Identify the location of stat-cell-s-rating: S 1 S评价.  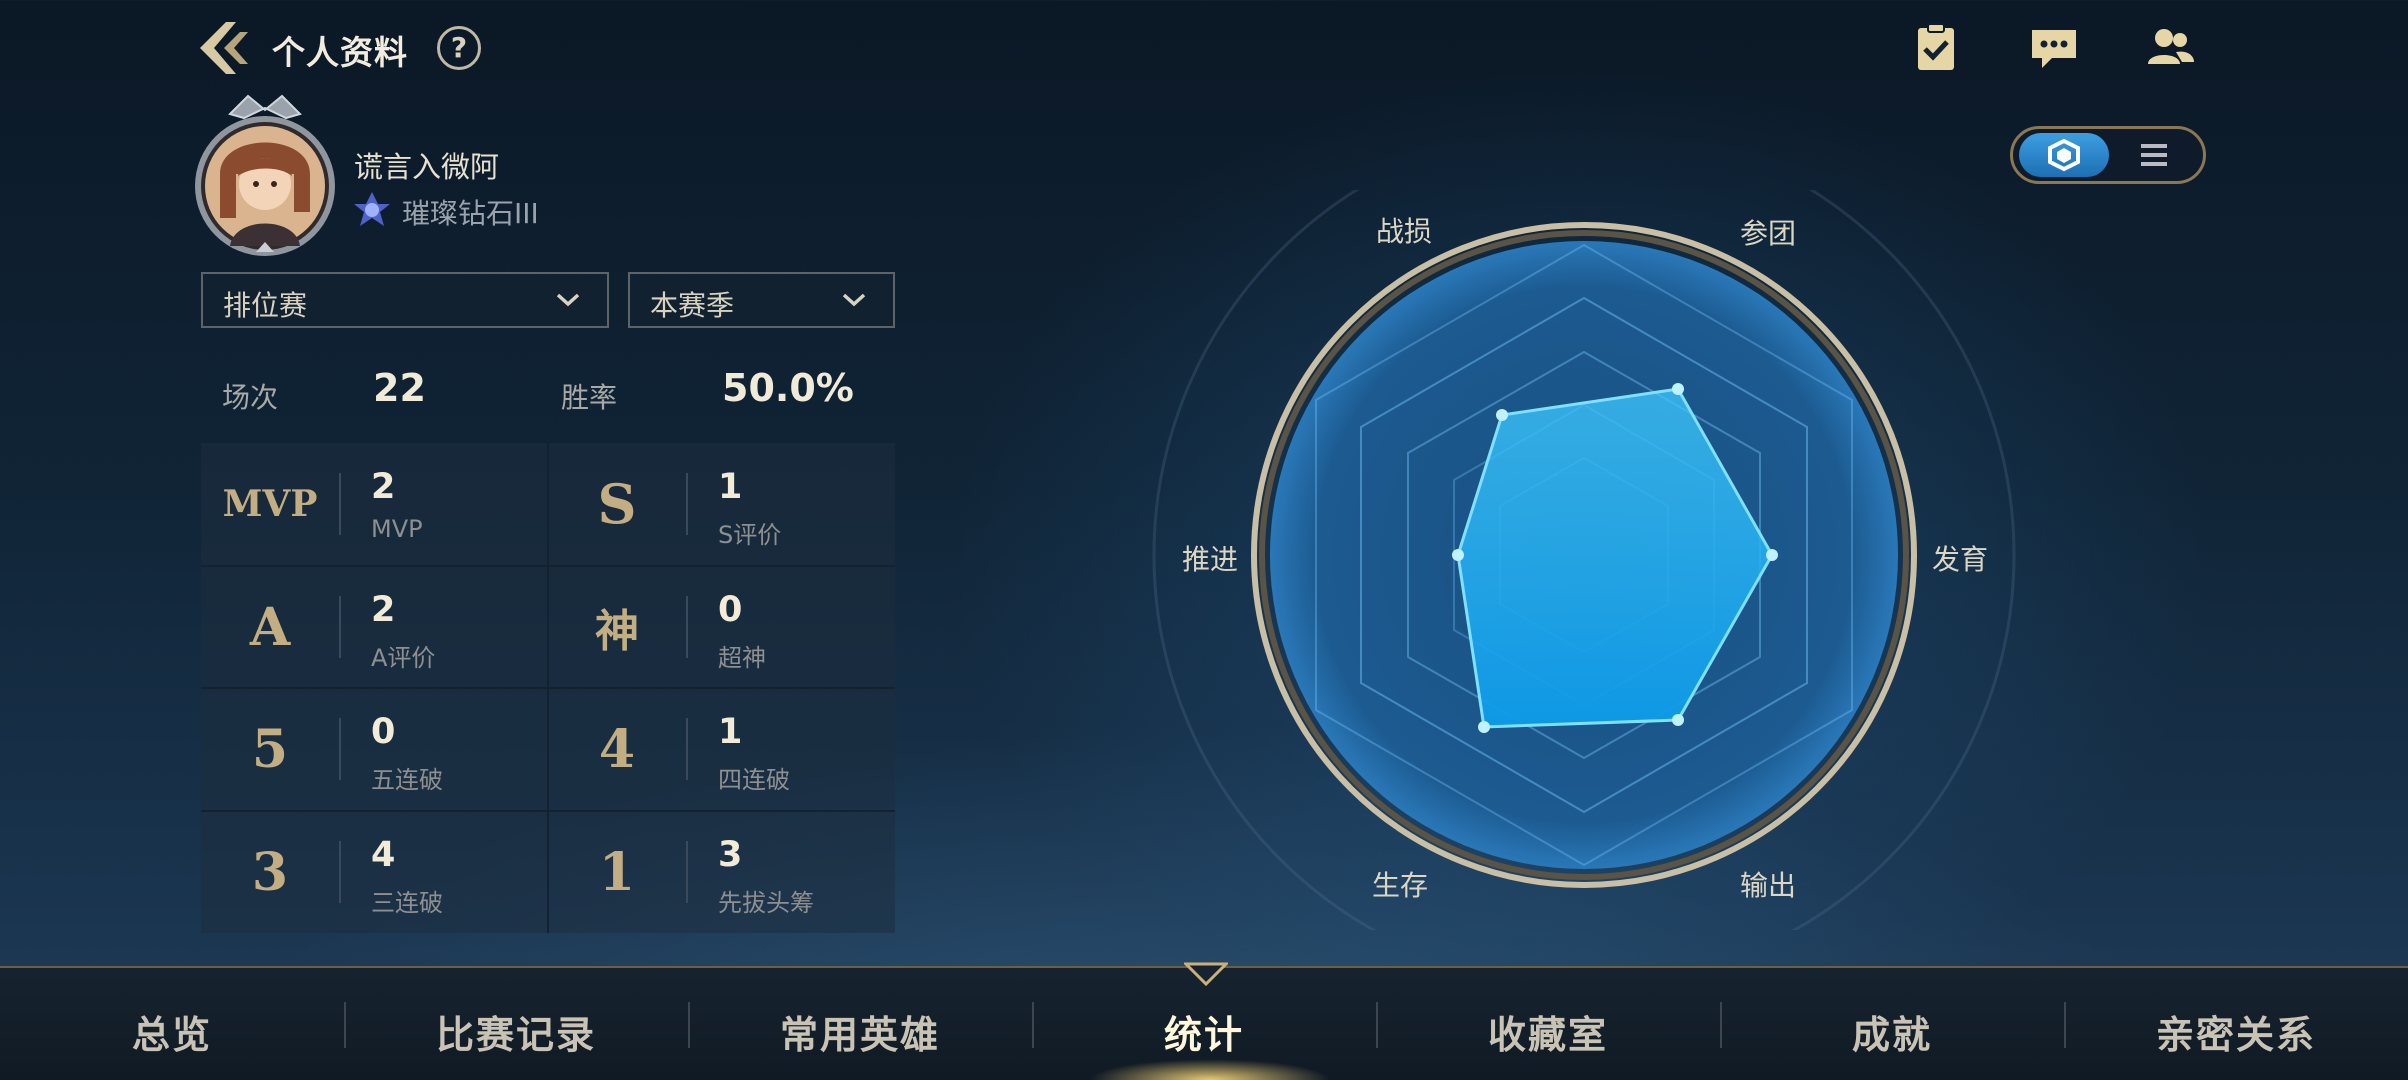
(721, 504).